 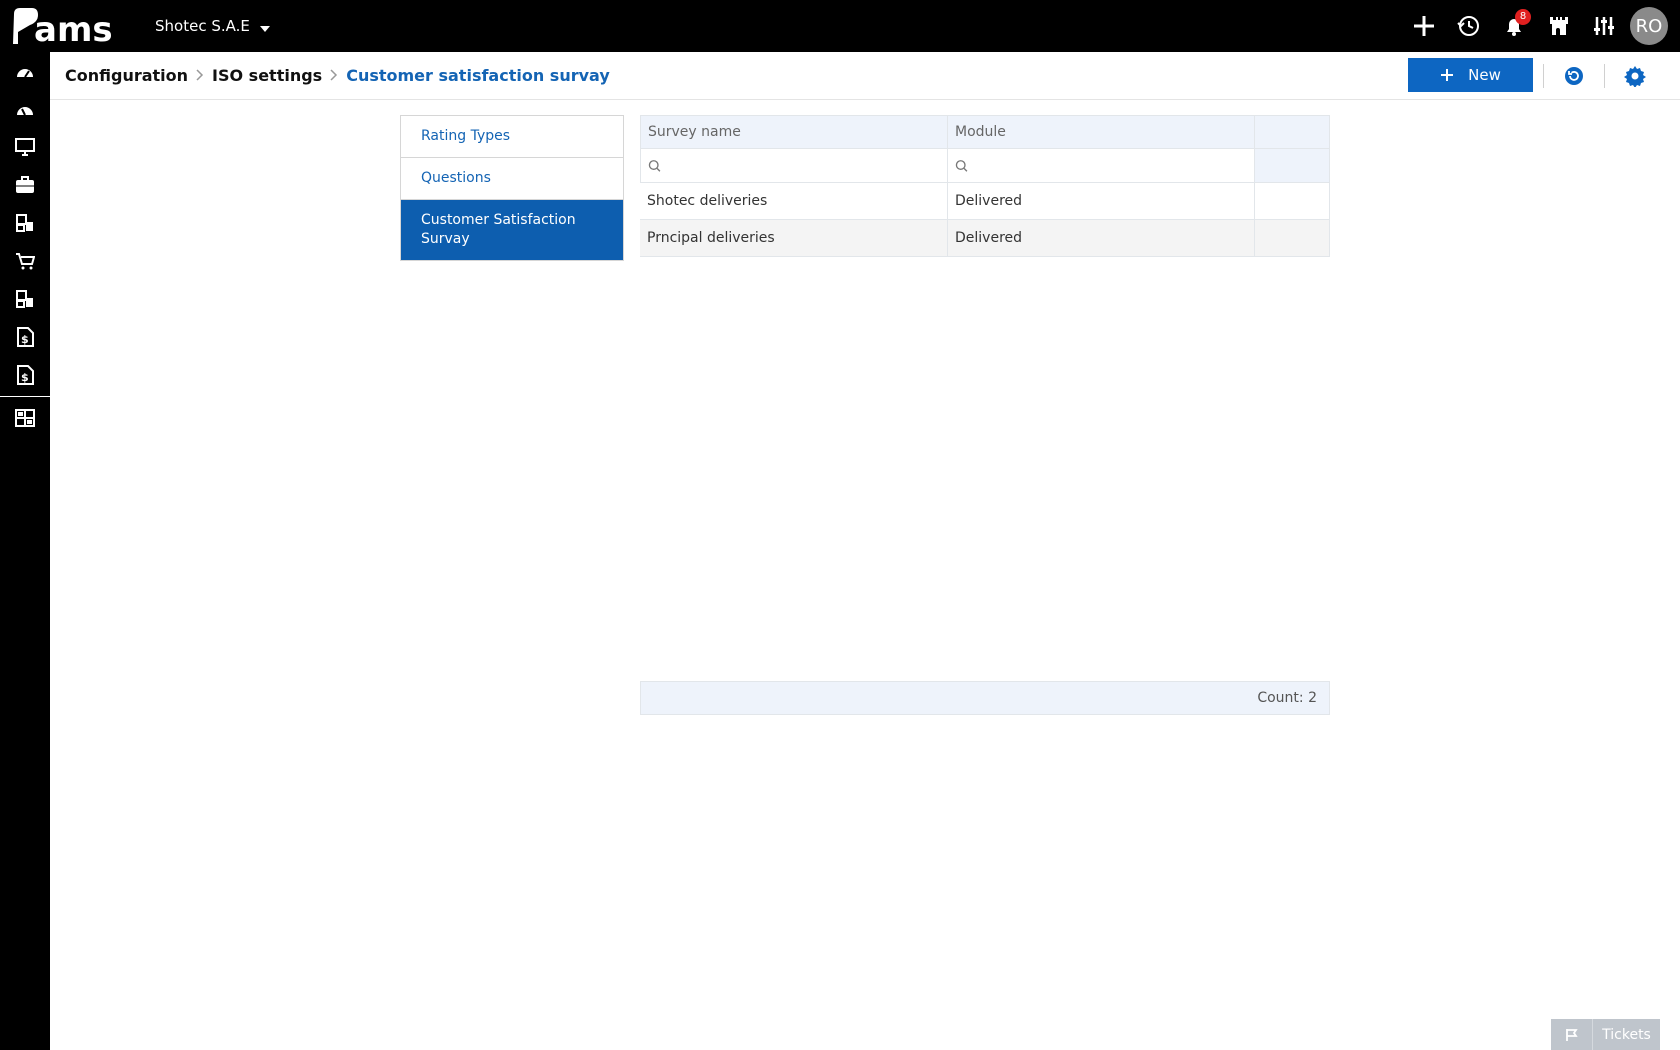 What do you see at coordinates (1484, 75) in the screenshot?
I see `new-button-label: New` at bounding box center [1484, 75].